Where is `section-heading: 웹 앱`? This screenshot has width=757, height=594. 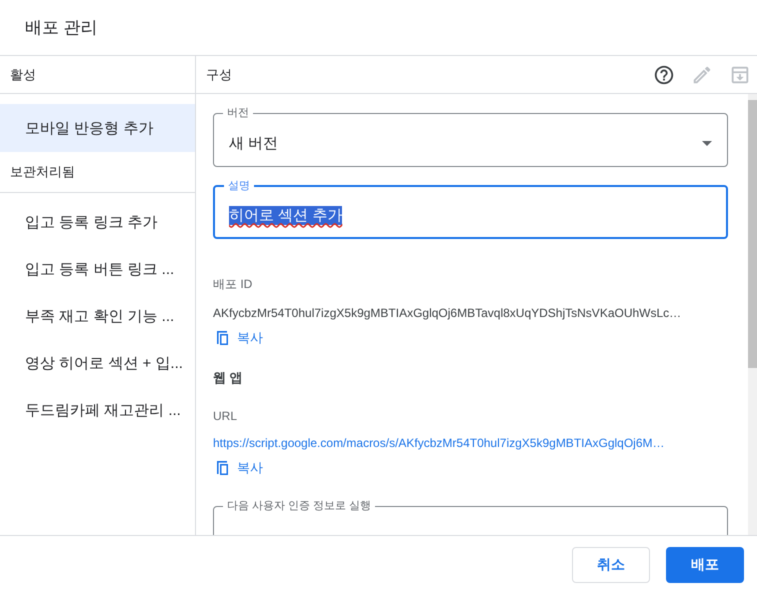 section-heading: 웹 앱 is located at coordinates (228, 377).